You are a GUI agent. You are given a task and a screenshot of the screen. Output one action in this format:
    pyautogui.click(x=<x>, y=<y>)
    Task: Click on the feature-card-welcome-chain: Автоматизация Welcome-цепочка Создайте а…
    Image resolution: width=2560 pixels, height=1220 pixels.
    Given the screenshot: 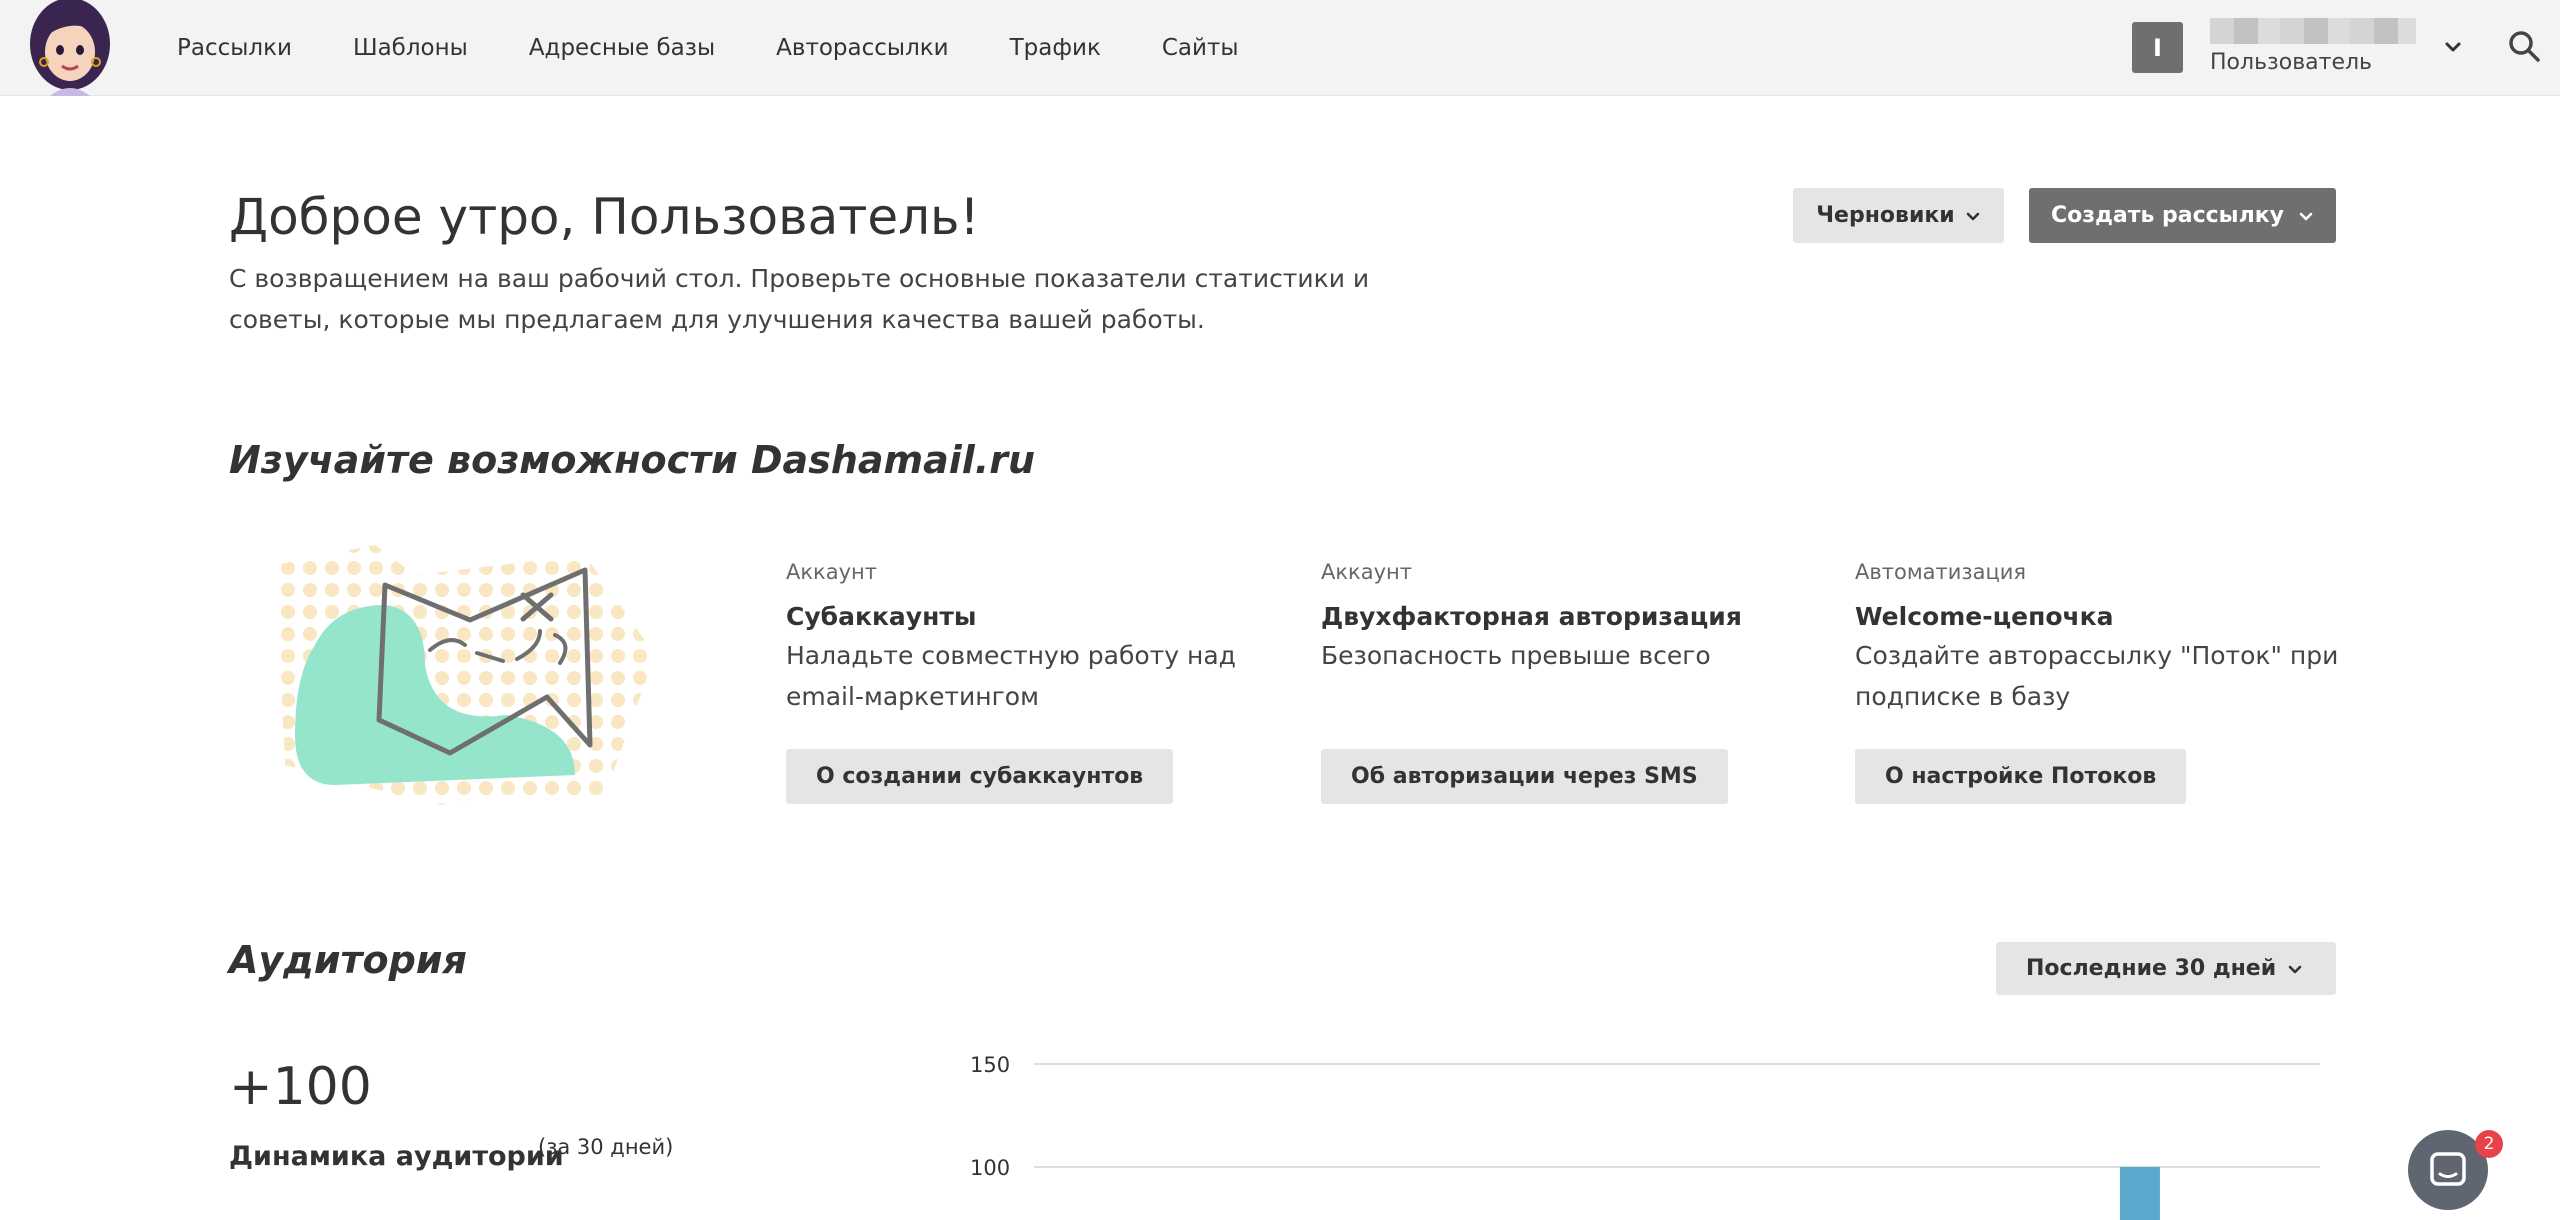 What is the action you would take?
    pyautogui.click(x=2110, y=682)
    